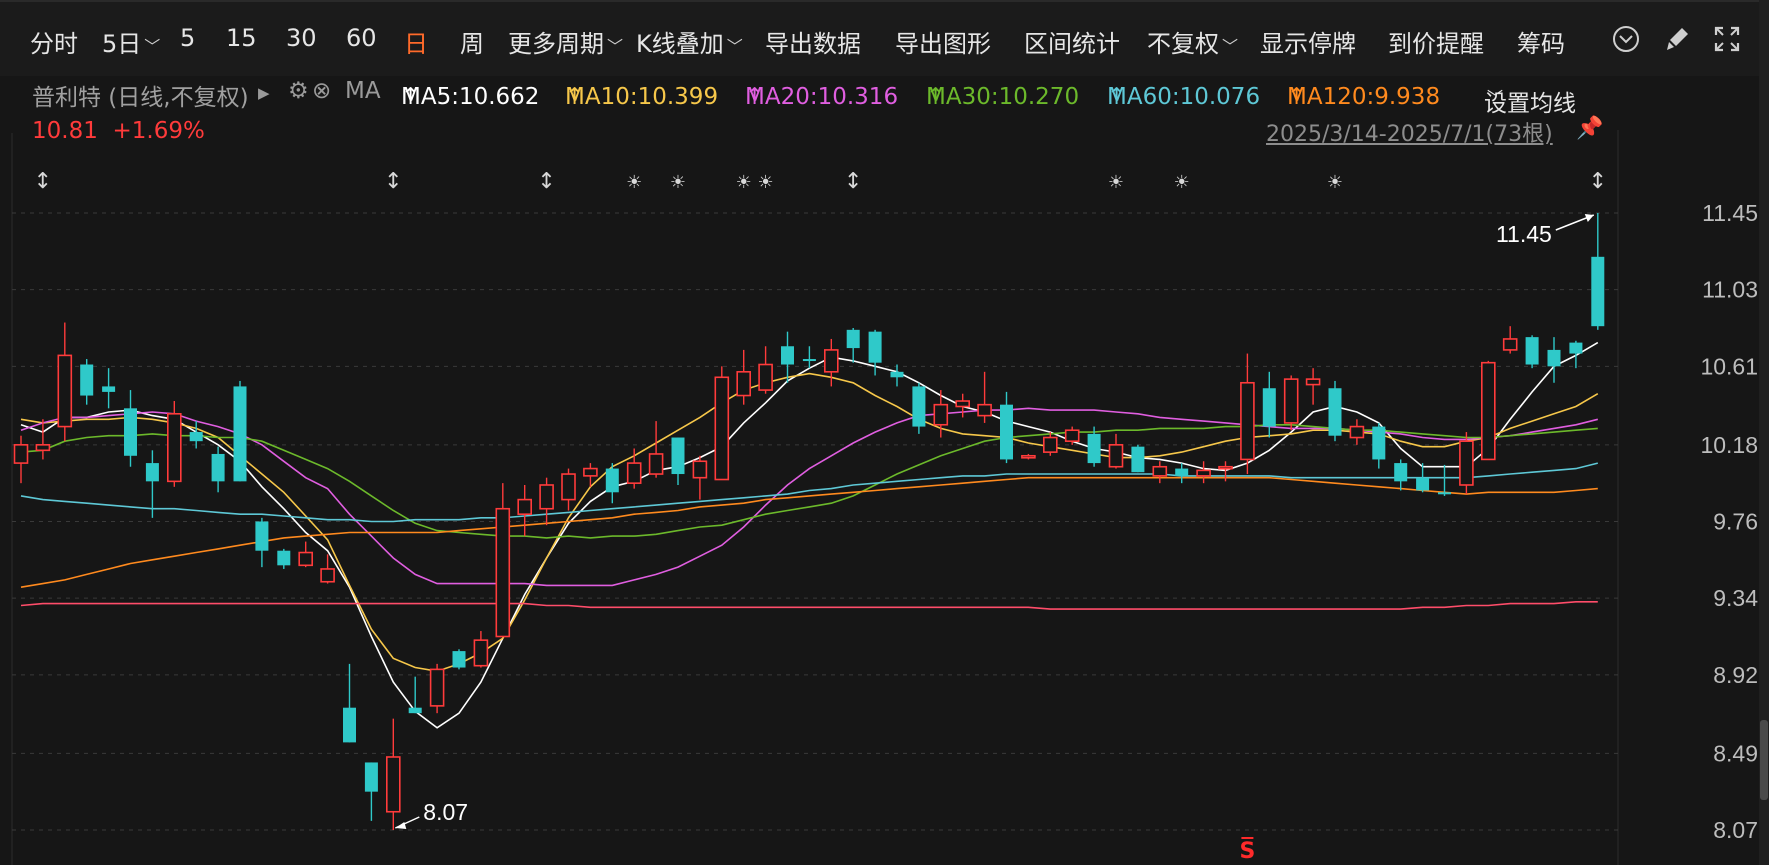 This screenshot has height=865, width=1769. I want to click on y-tick-label: 10.18, so click(1729, 445).